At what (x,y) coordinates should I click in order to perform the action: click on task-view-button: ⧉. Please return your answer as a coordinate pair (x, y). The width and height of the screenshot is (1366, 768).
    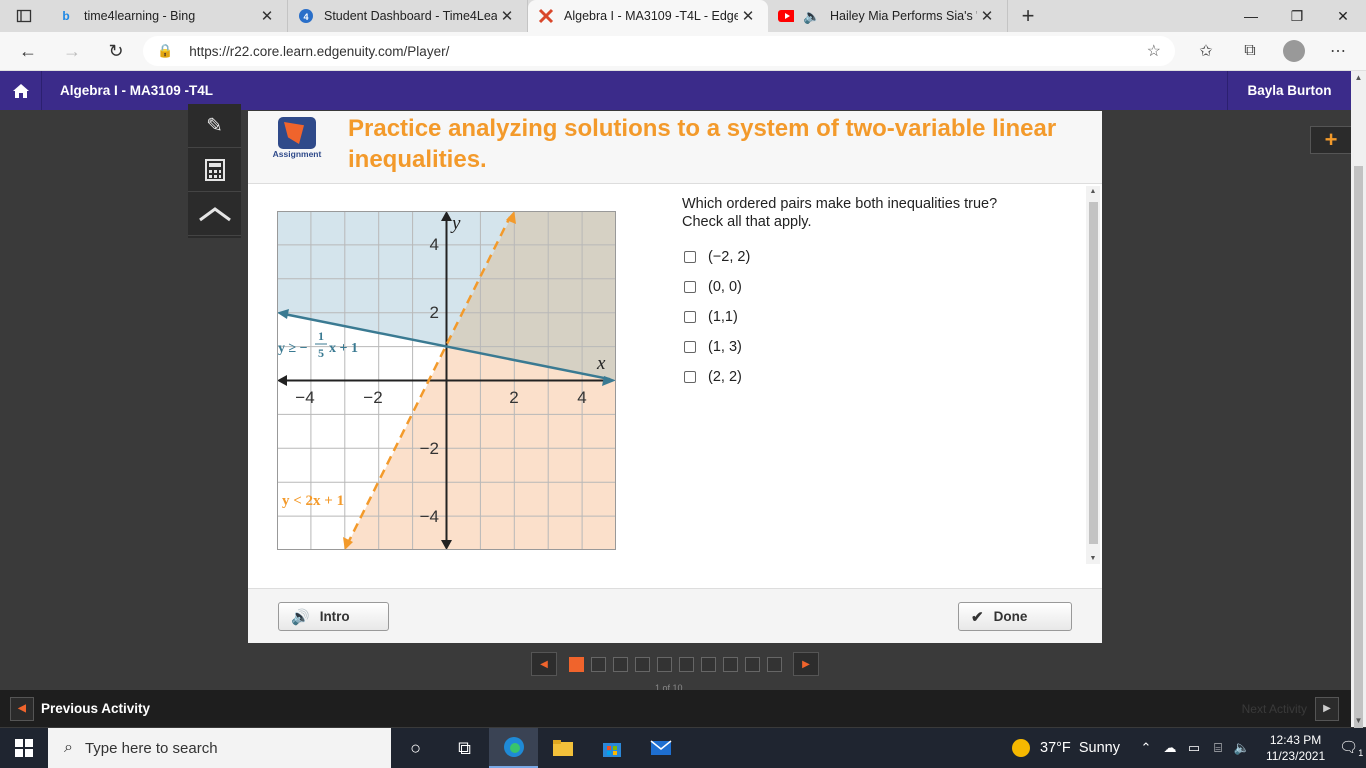
    Looking at the image, I should click on (464, 748).